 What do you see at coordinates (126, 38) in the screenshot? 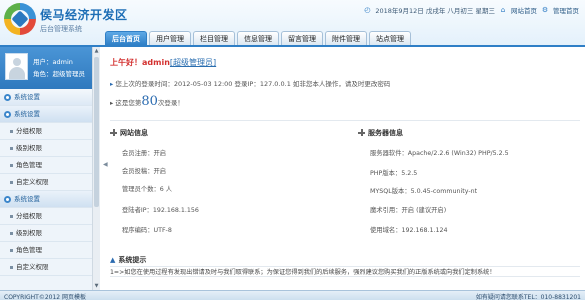
I see `tab-admin-home: 后台首页` at bounding box center [126, 38].